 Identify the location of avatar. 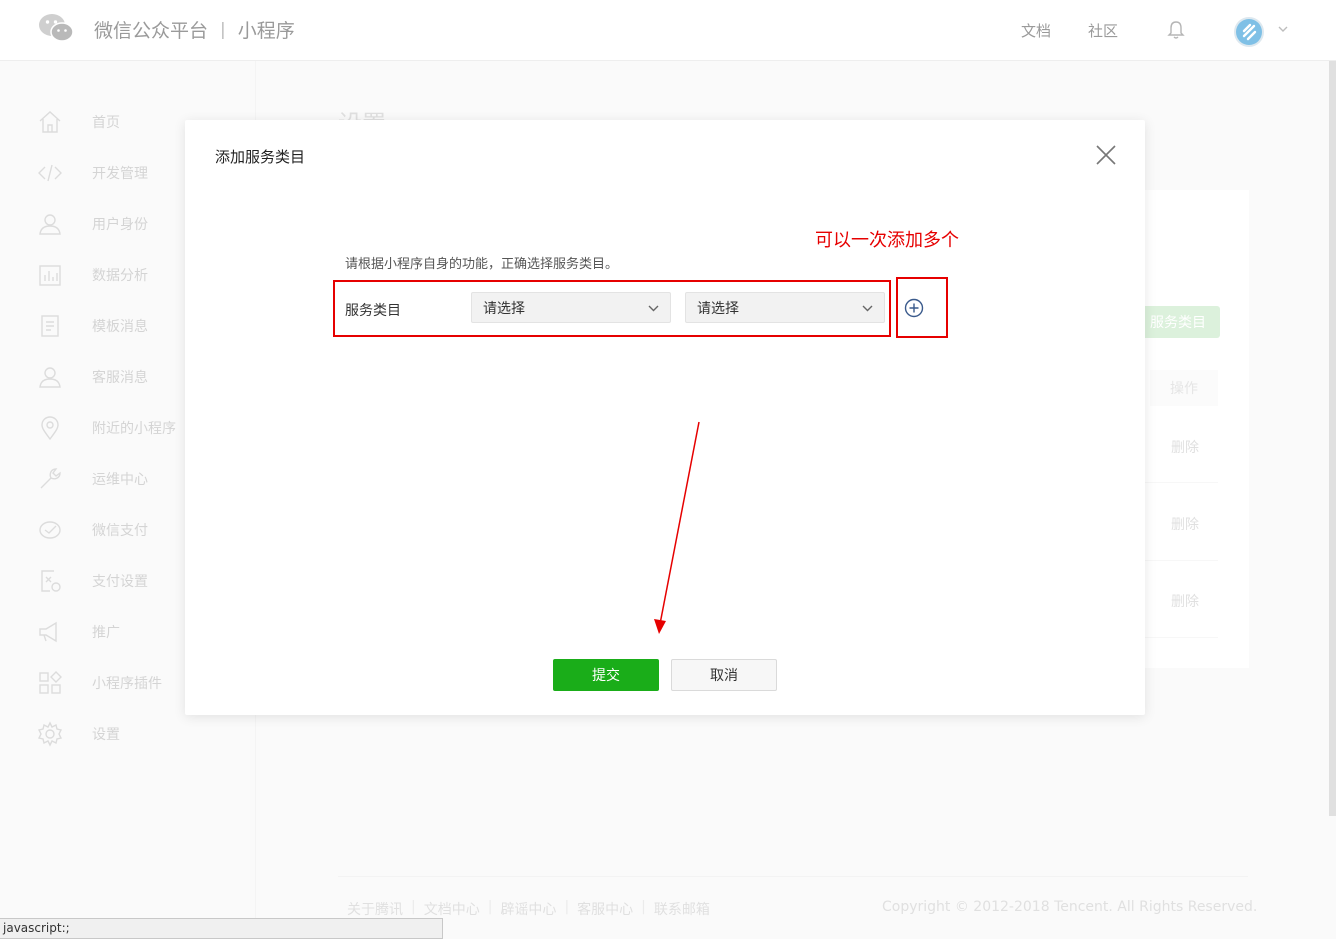
(1249, 32).